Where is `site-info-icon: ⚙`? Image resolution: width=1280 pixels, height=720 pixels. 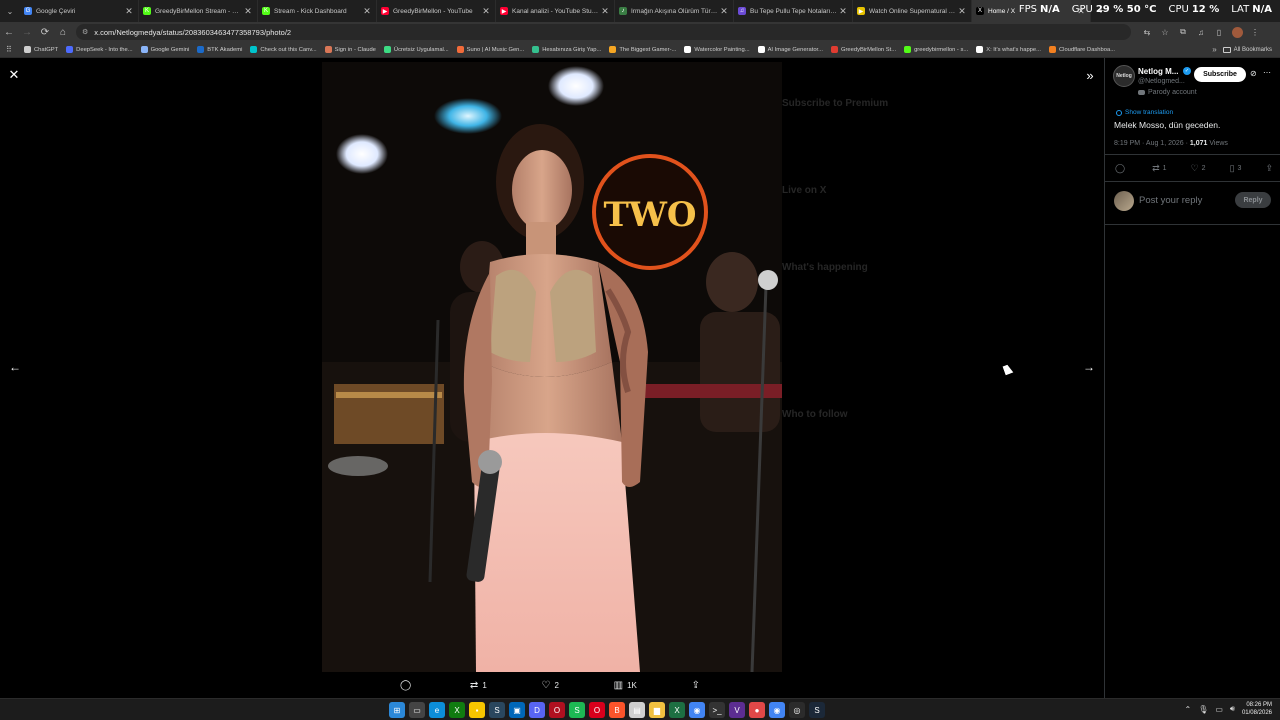
site-info-icon: ⚙ is located at coordinates (85, 32).